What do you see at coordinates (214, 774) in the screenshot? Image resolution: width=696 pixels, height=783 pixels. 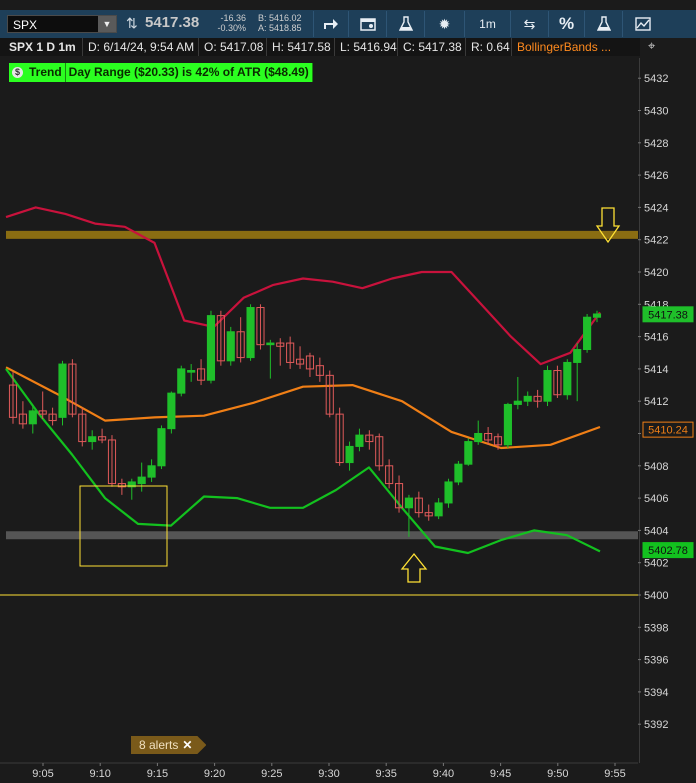 I see `x-tick-label: 9:20` at bounding box center [214, 774].